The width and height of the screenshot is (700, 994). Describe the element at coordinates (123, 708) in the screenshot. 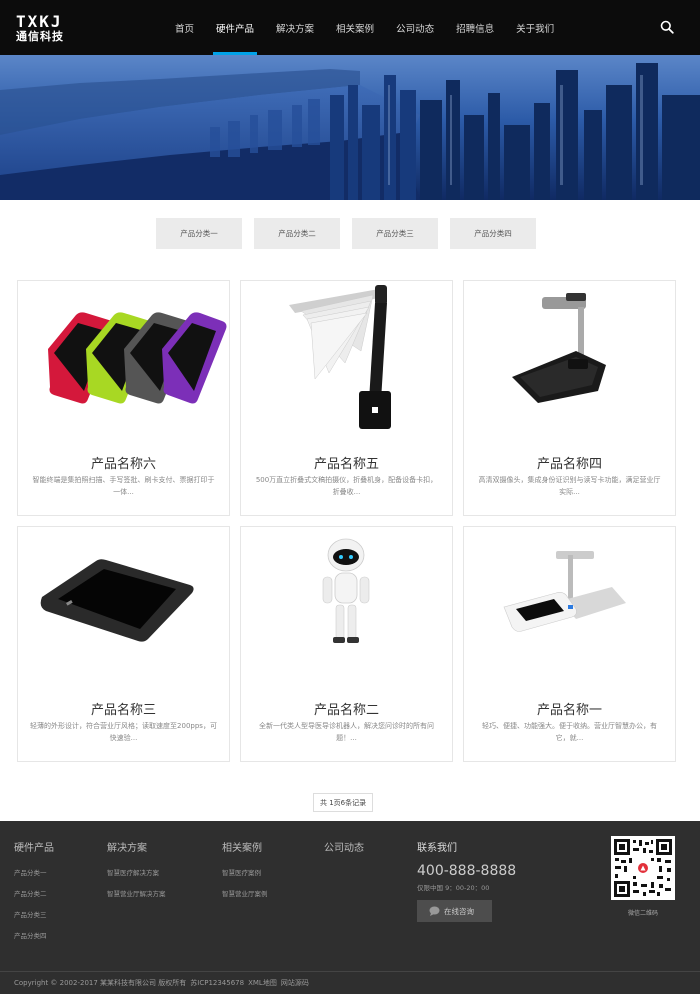

I see `product-name: 产品名称三` at that location.